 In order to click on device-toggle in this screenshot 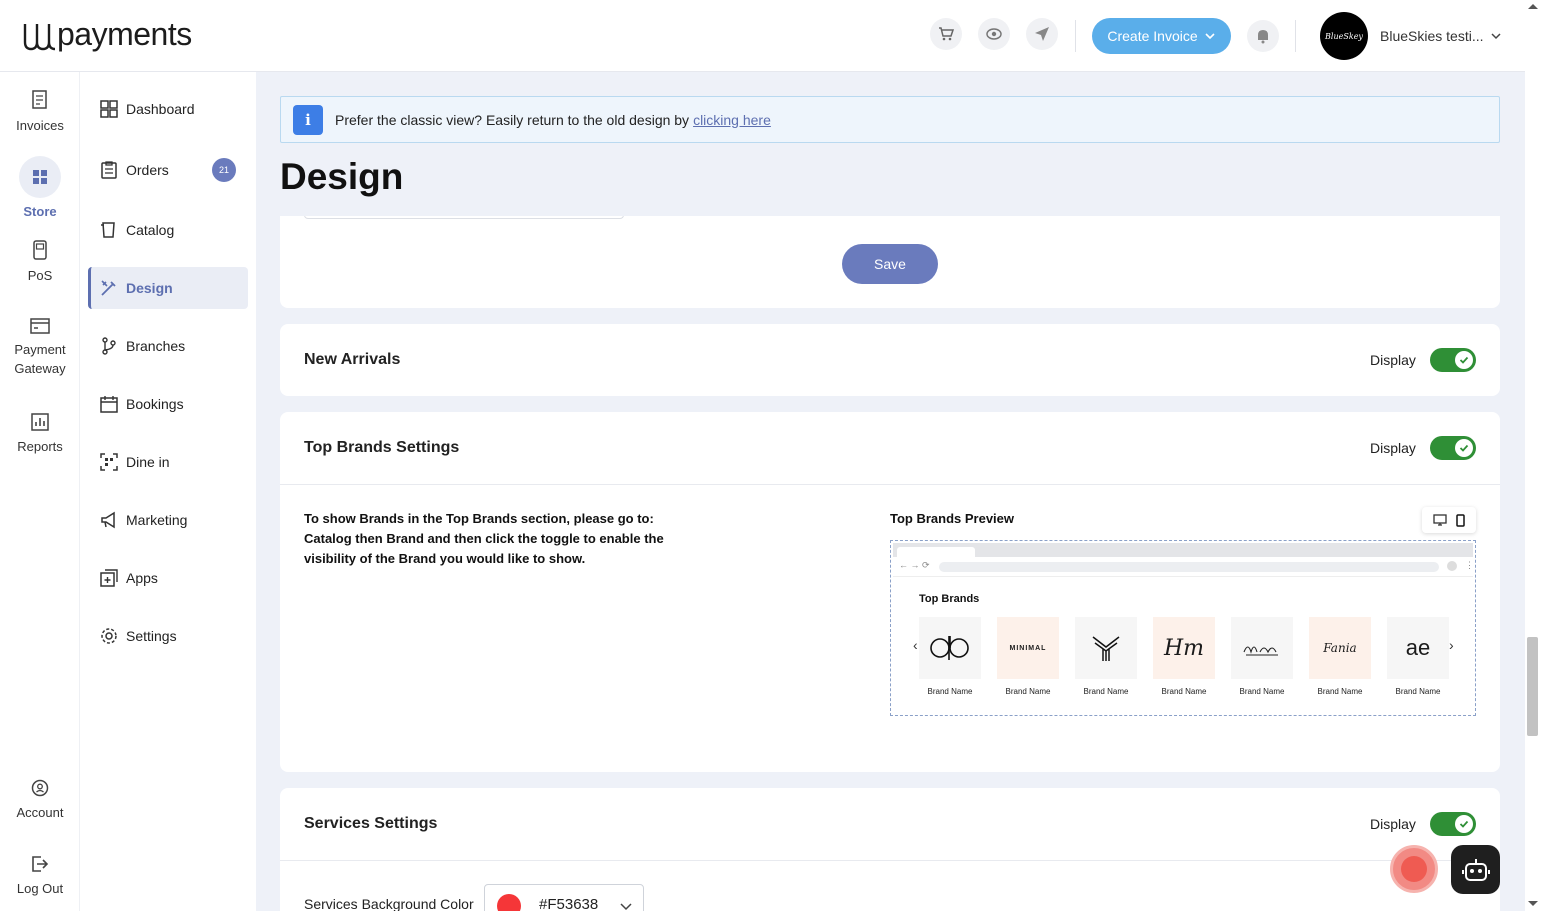, I will do `click(1449, 520)`.